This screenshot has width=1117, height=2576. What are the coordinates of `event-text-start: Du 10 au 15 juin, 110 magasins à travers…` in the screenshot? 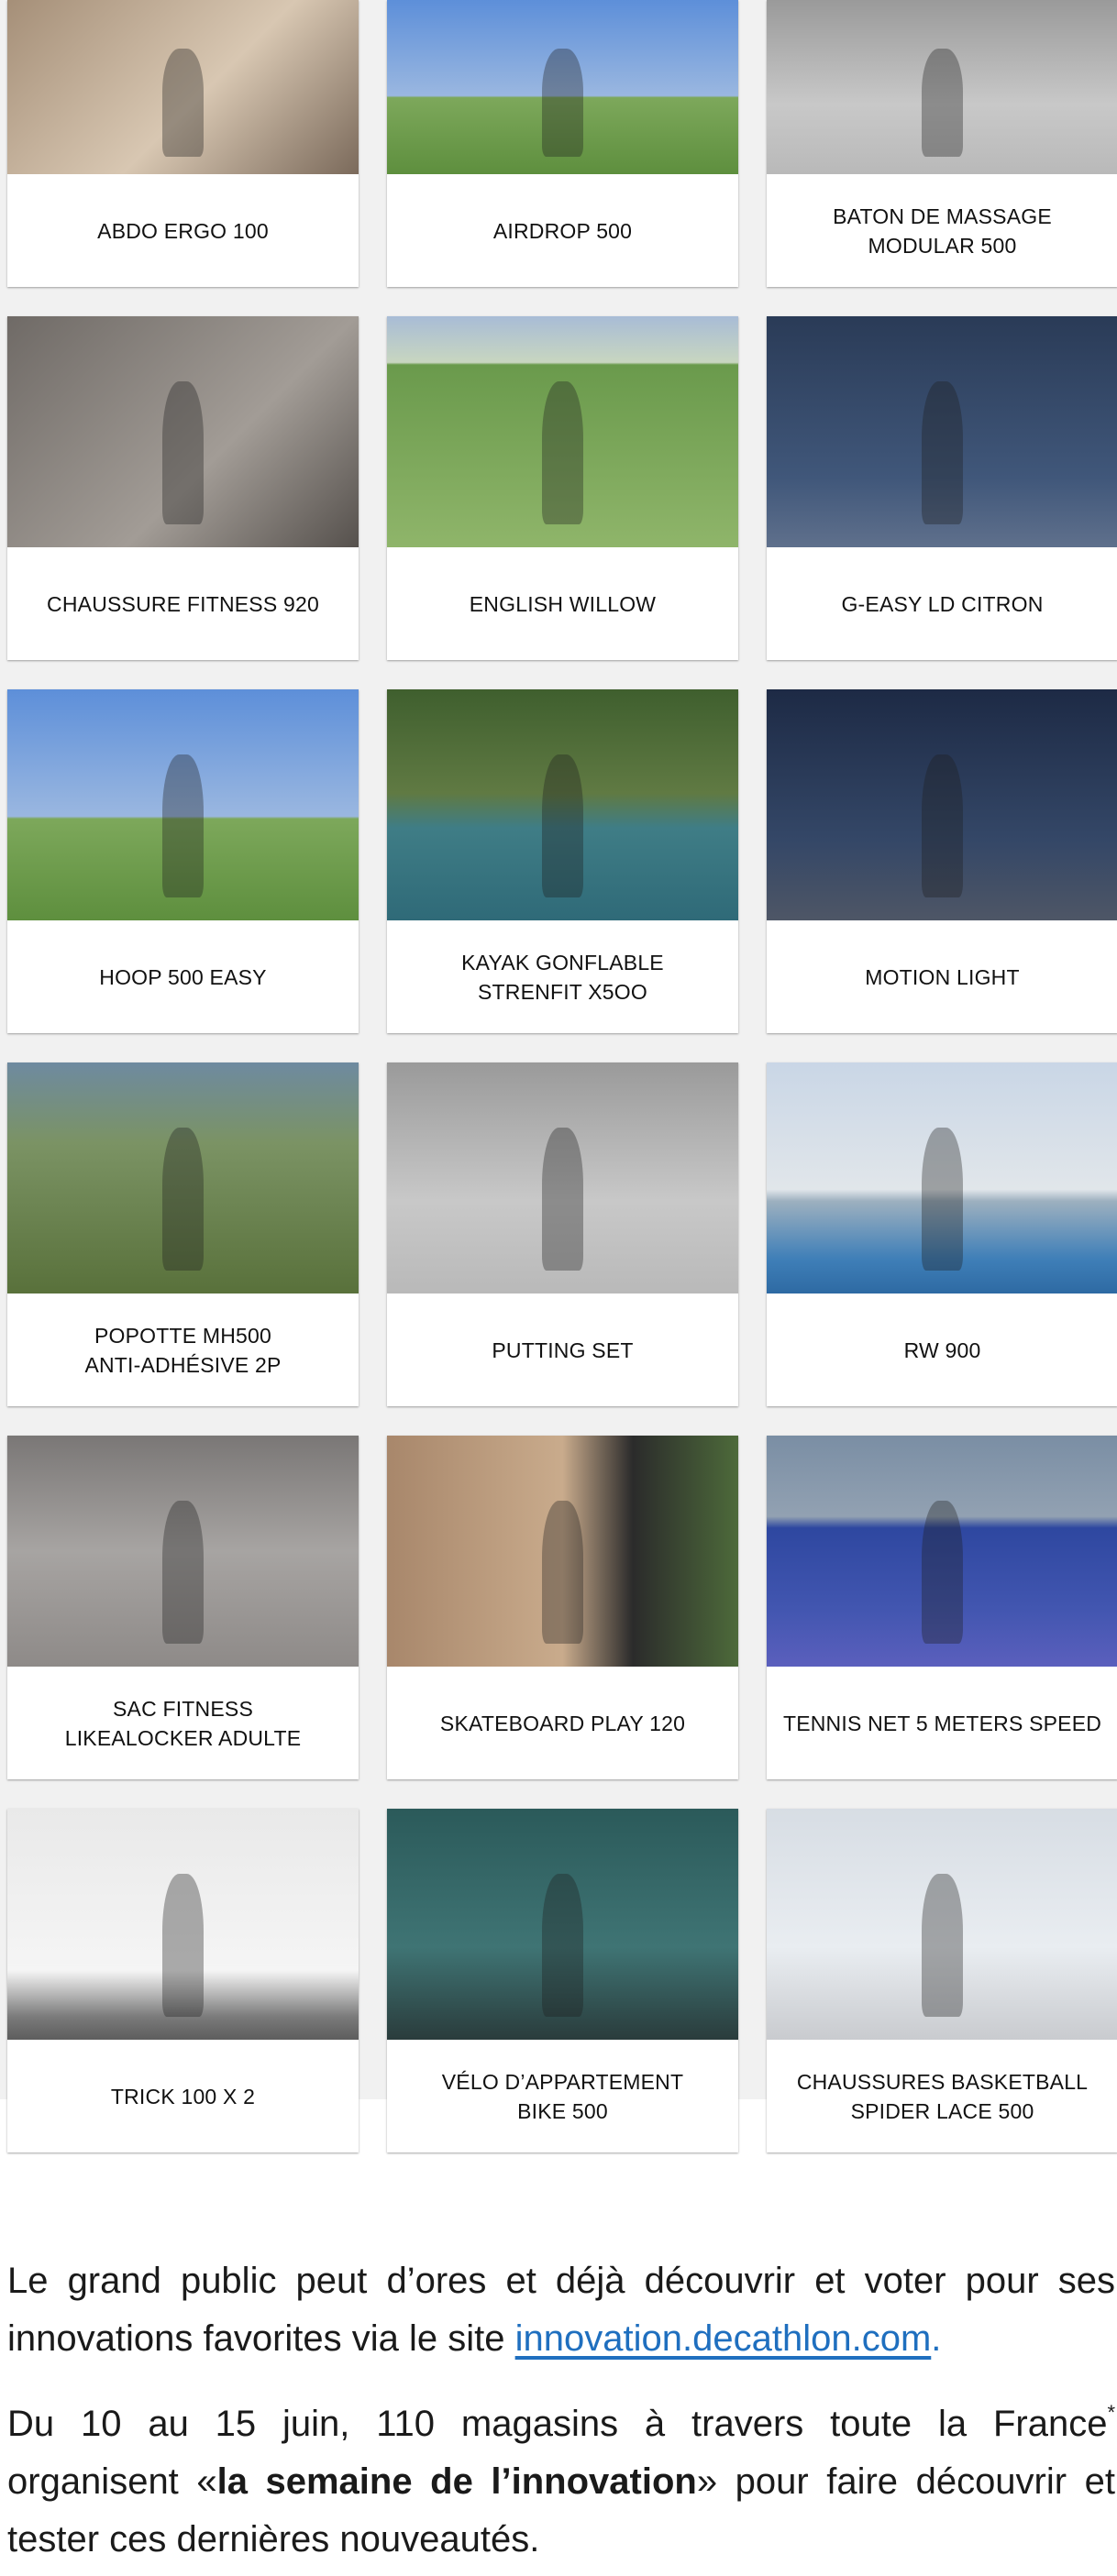 It's located at (557, 2424).